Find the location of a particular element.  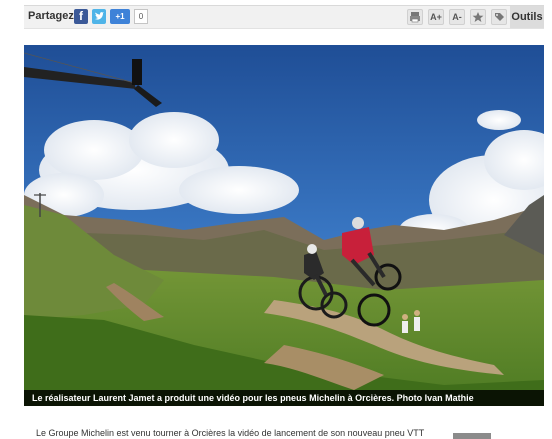

text-larger-button: A+ is located at coordinates (436, 17).